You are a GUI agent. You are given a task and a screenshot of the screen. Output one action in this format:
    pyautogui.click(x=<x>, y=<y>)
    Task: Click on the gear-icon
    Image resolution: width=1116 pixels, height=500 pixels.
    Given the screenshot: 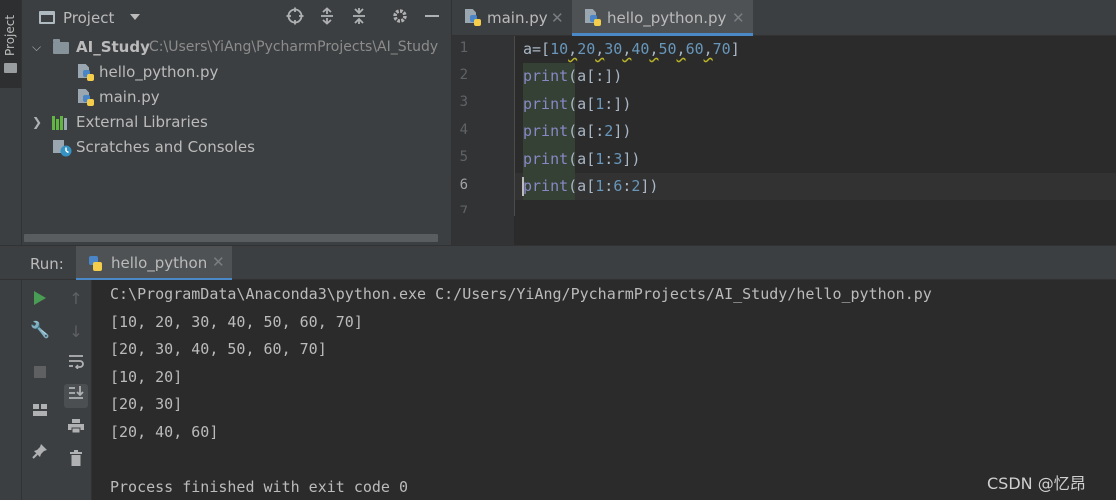 What is the action you would take?
    pyautogui.click(x=400, y=18)
    